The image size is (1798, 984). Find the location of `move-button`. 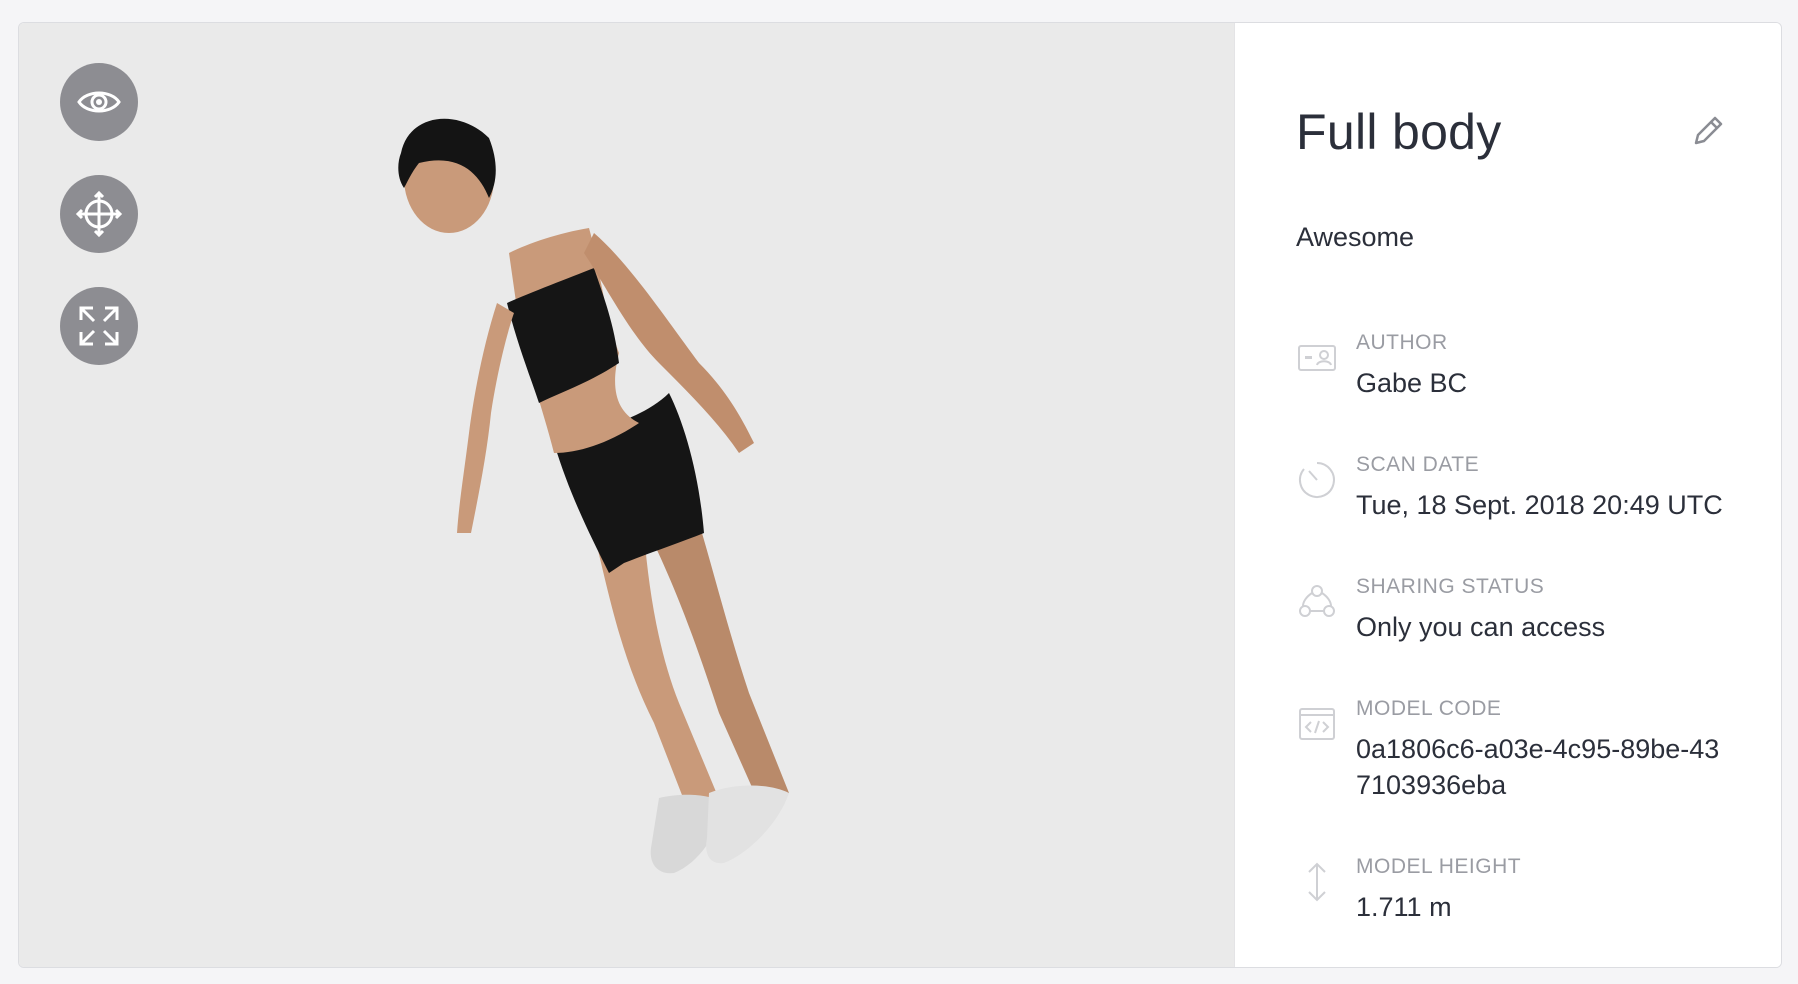

move-button is located at coordinates (99, 214).